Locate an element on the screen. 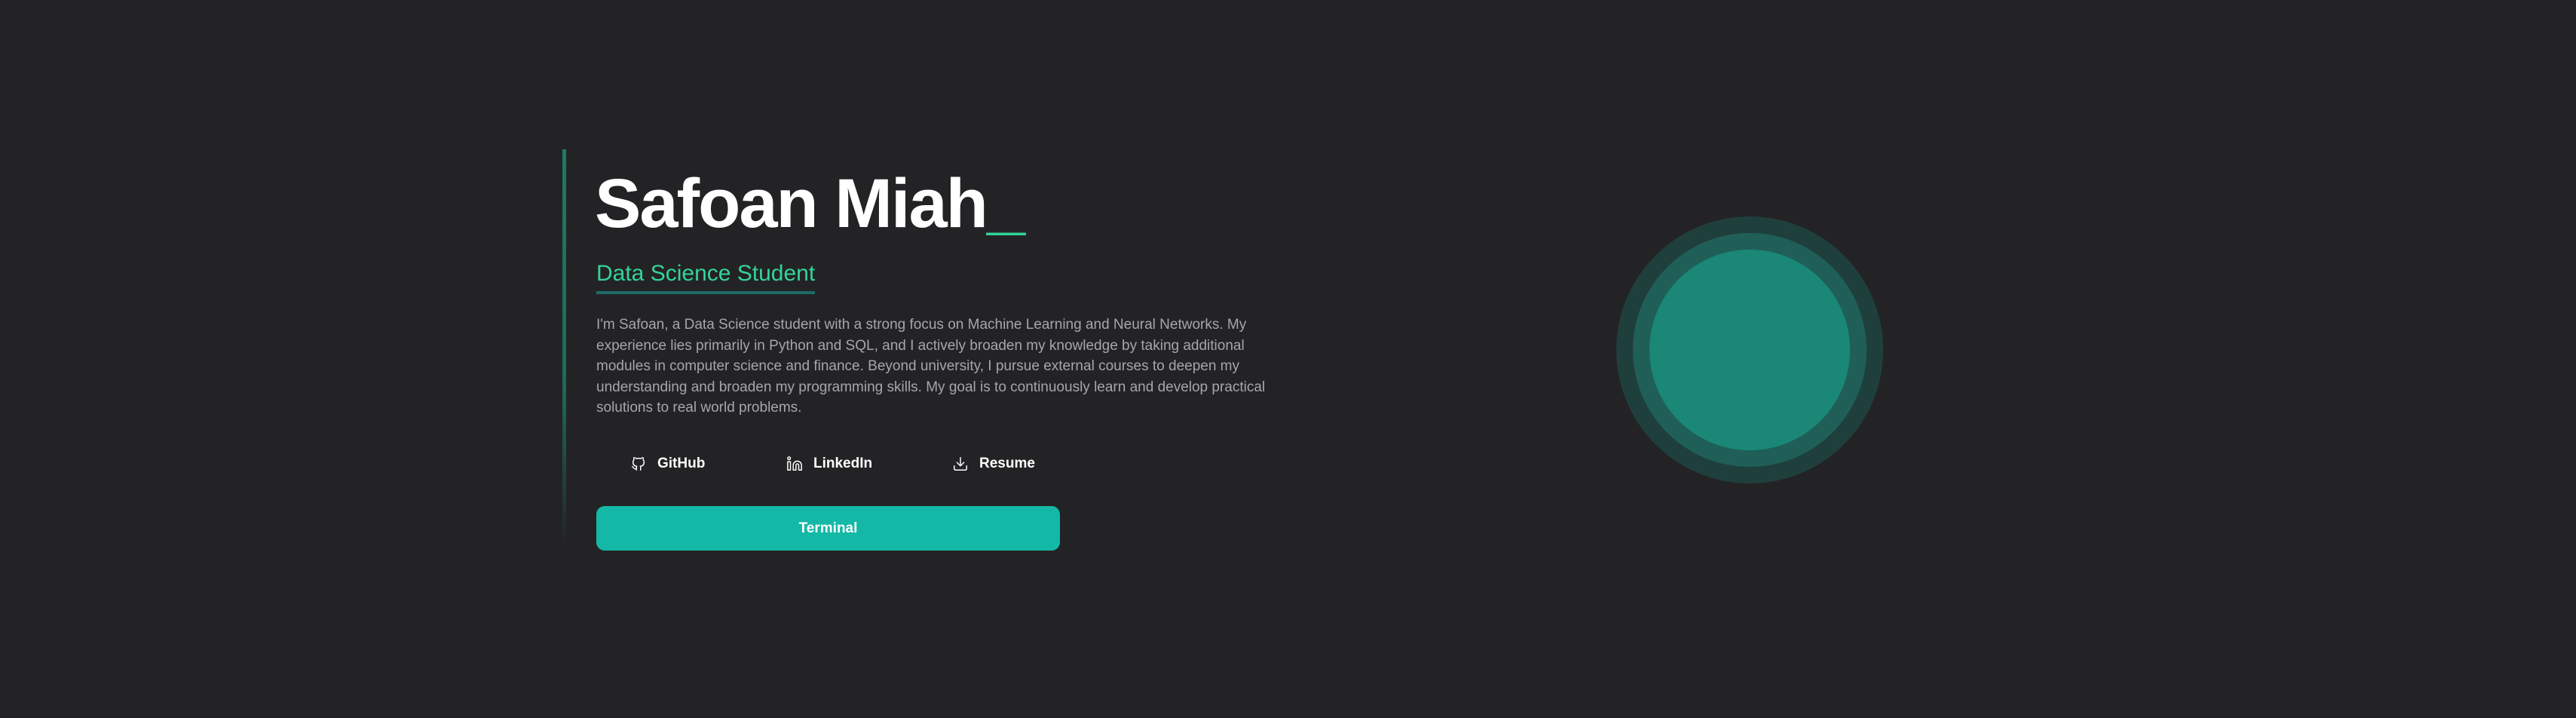 The width and height of the screenshot is (2576, 718). linkedin-link: LinkedIn is located at coordinates (829, 464).